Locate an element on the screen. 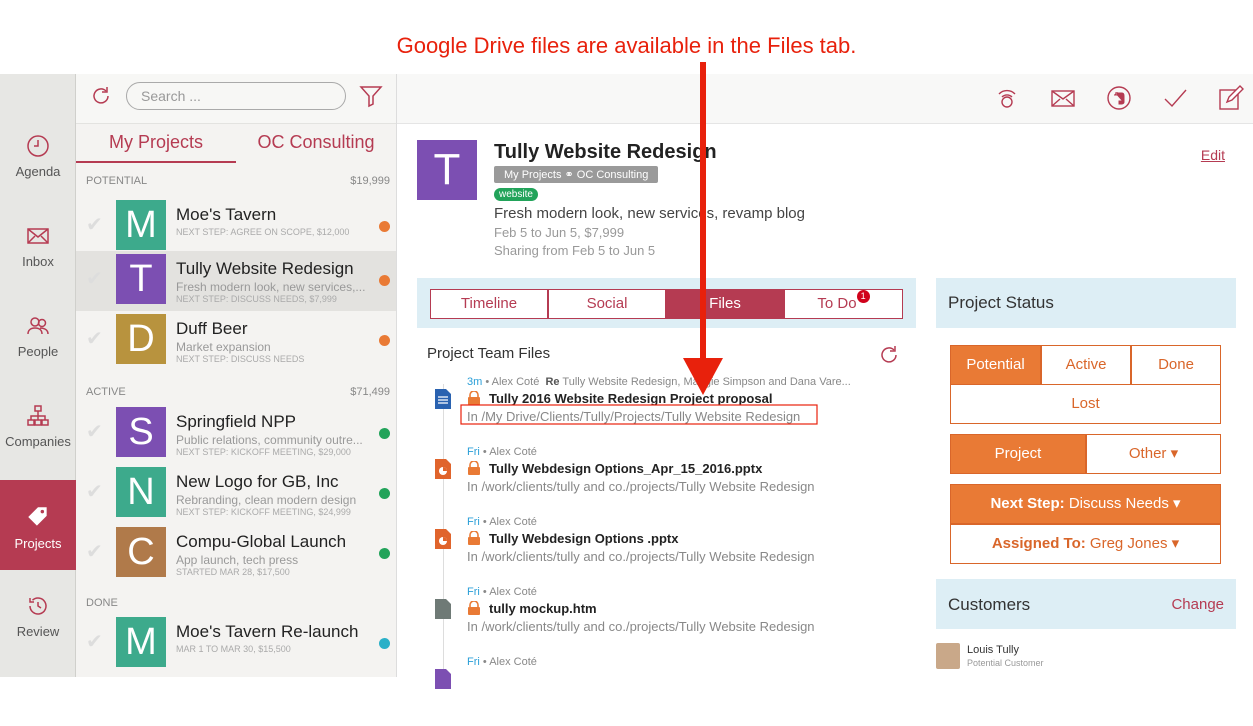  status-active-button: Active is located at coordinates (1086, 365).